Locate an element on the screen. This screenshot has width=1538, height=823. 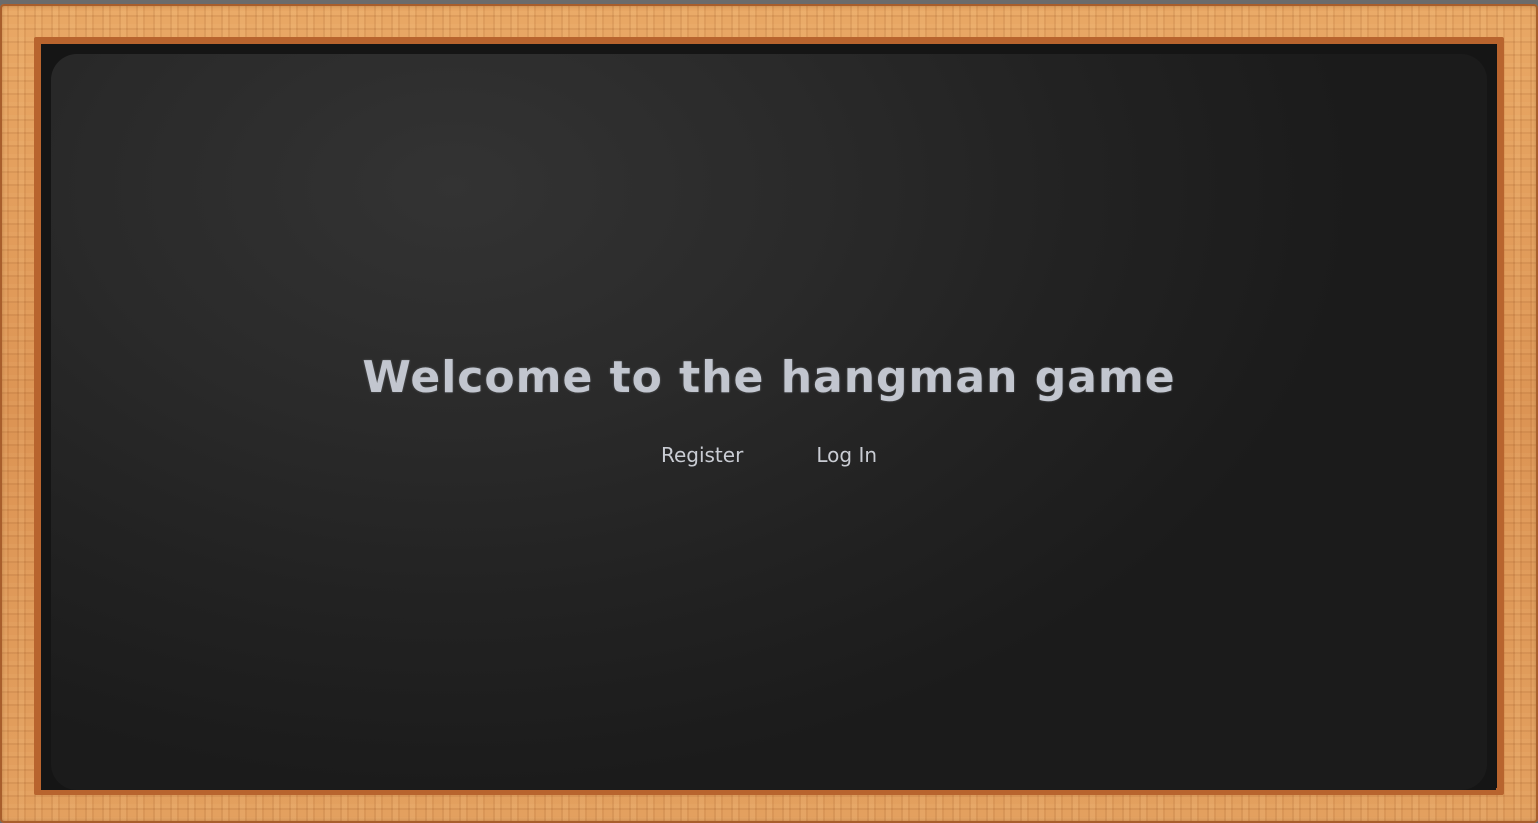
login-link: Log In is located at coordinates (846, 455).